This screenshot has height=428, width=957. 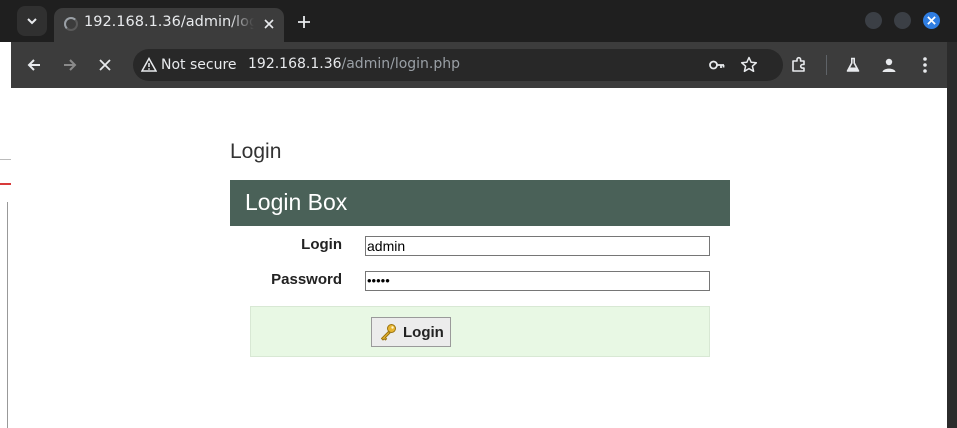 What do you see at coordinates (199, 65) in the screenshot?
I see `security-label: Not secure` at bounding box center [199, 65].